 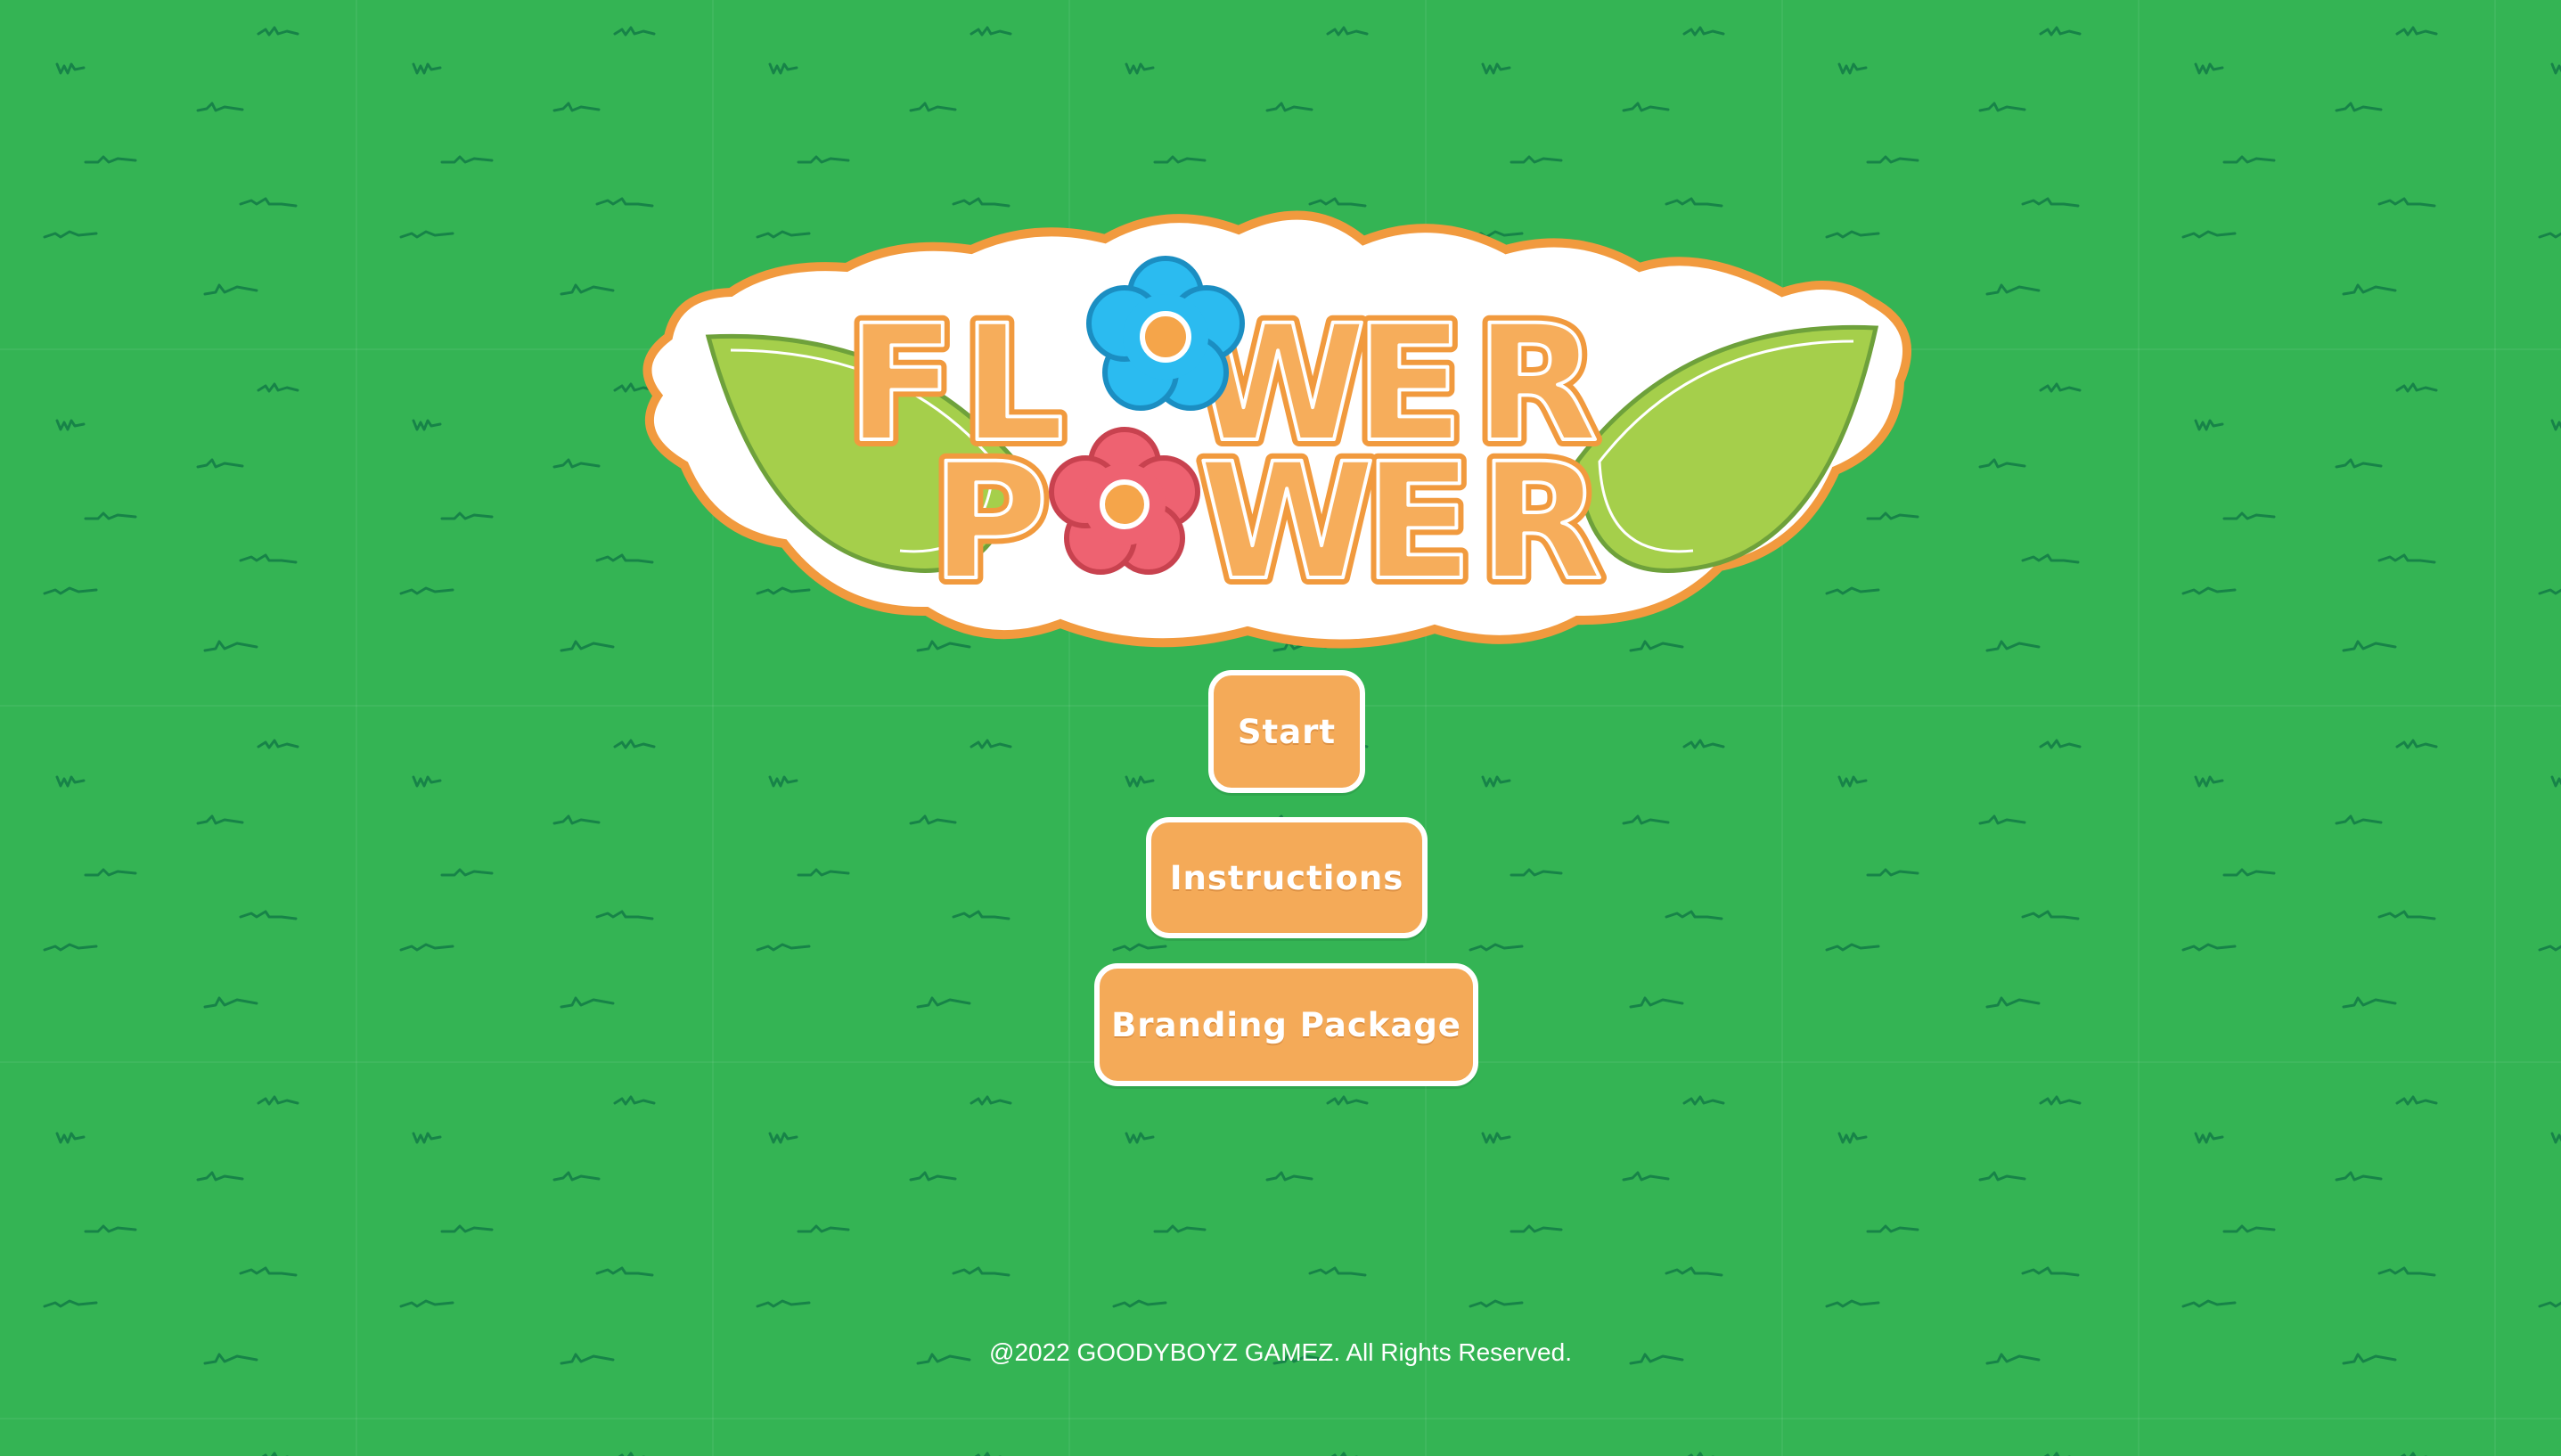 What do you see at coordinates (1287, 878) in the screenshot?
I see `instructions-button: Instructions` at bounding box center [1287, 878].